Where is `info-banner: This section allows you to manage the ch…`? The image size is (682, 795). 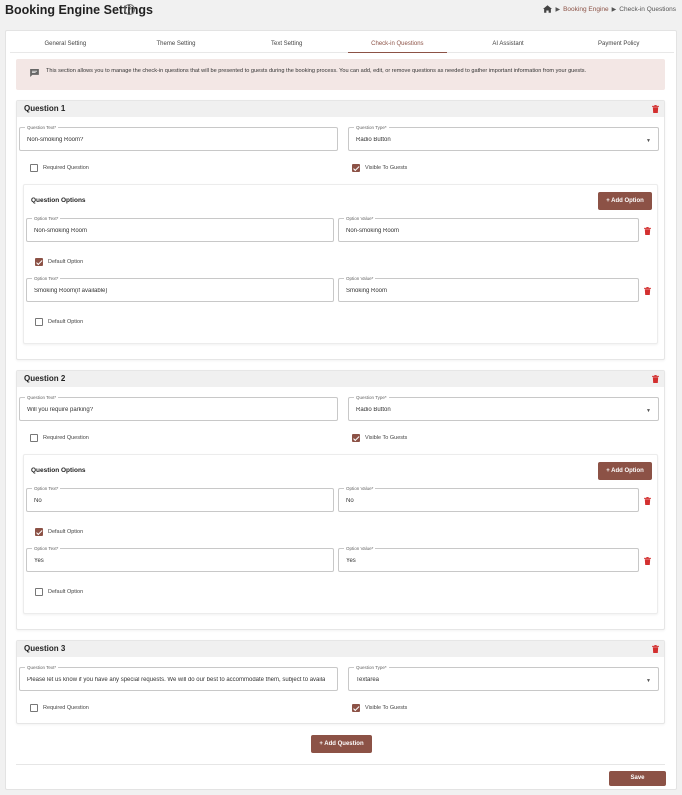
info-banner: This section allows you to manage the ch… is located at coordinates (340, 74).